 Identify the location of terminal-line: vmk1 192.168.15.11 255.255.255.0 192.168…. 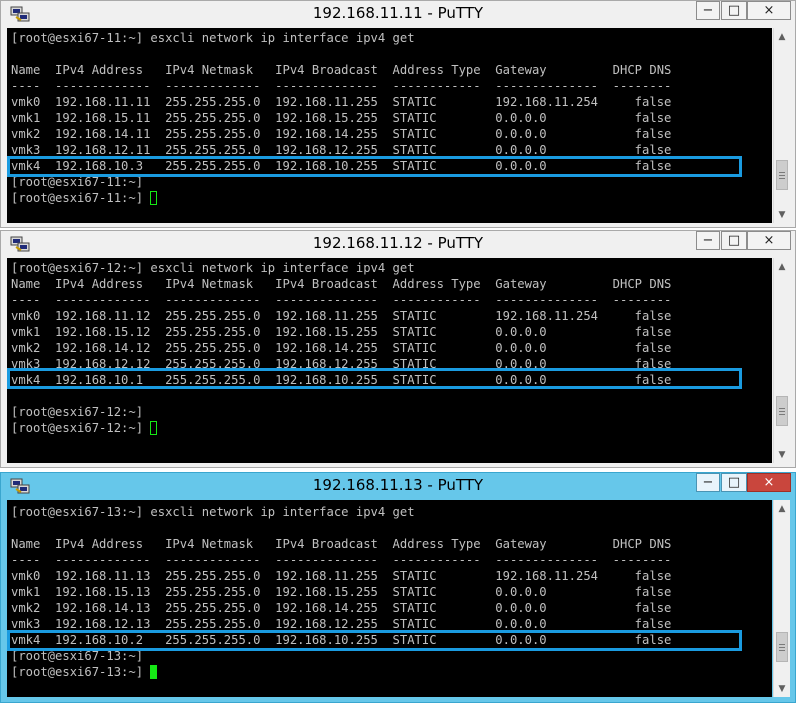
(341, 118).